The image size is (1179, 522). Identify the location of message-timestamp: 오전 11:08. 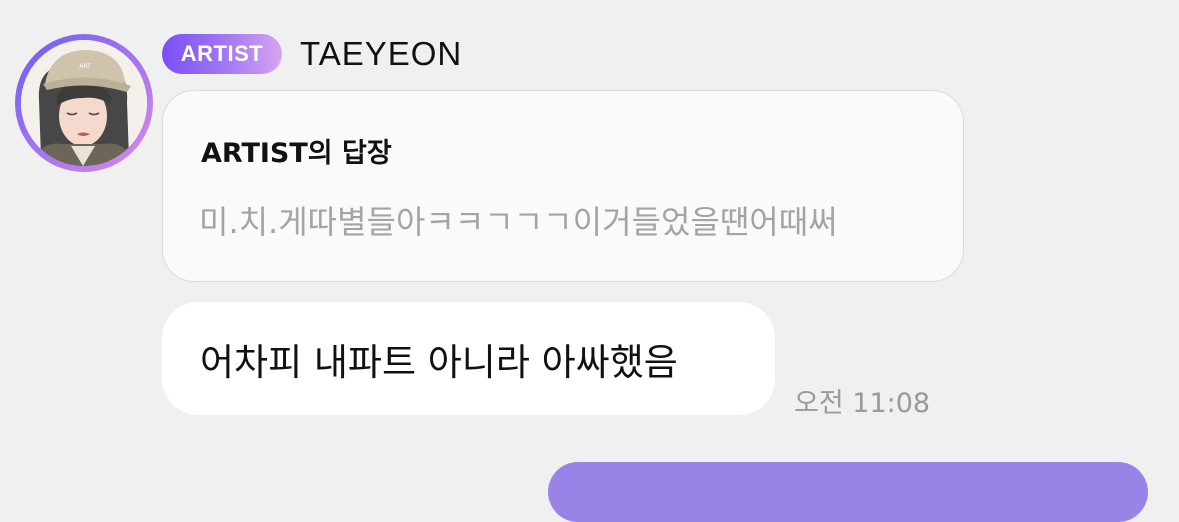
(862, 403).